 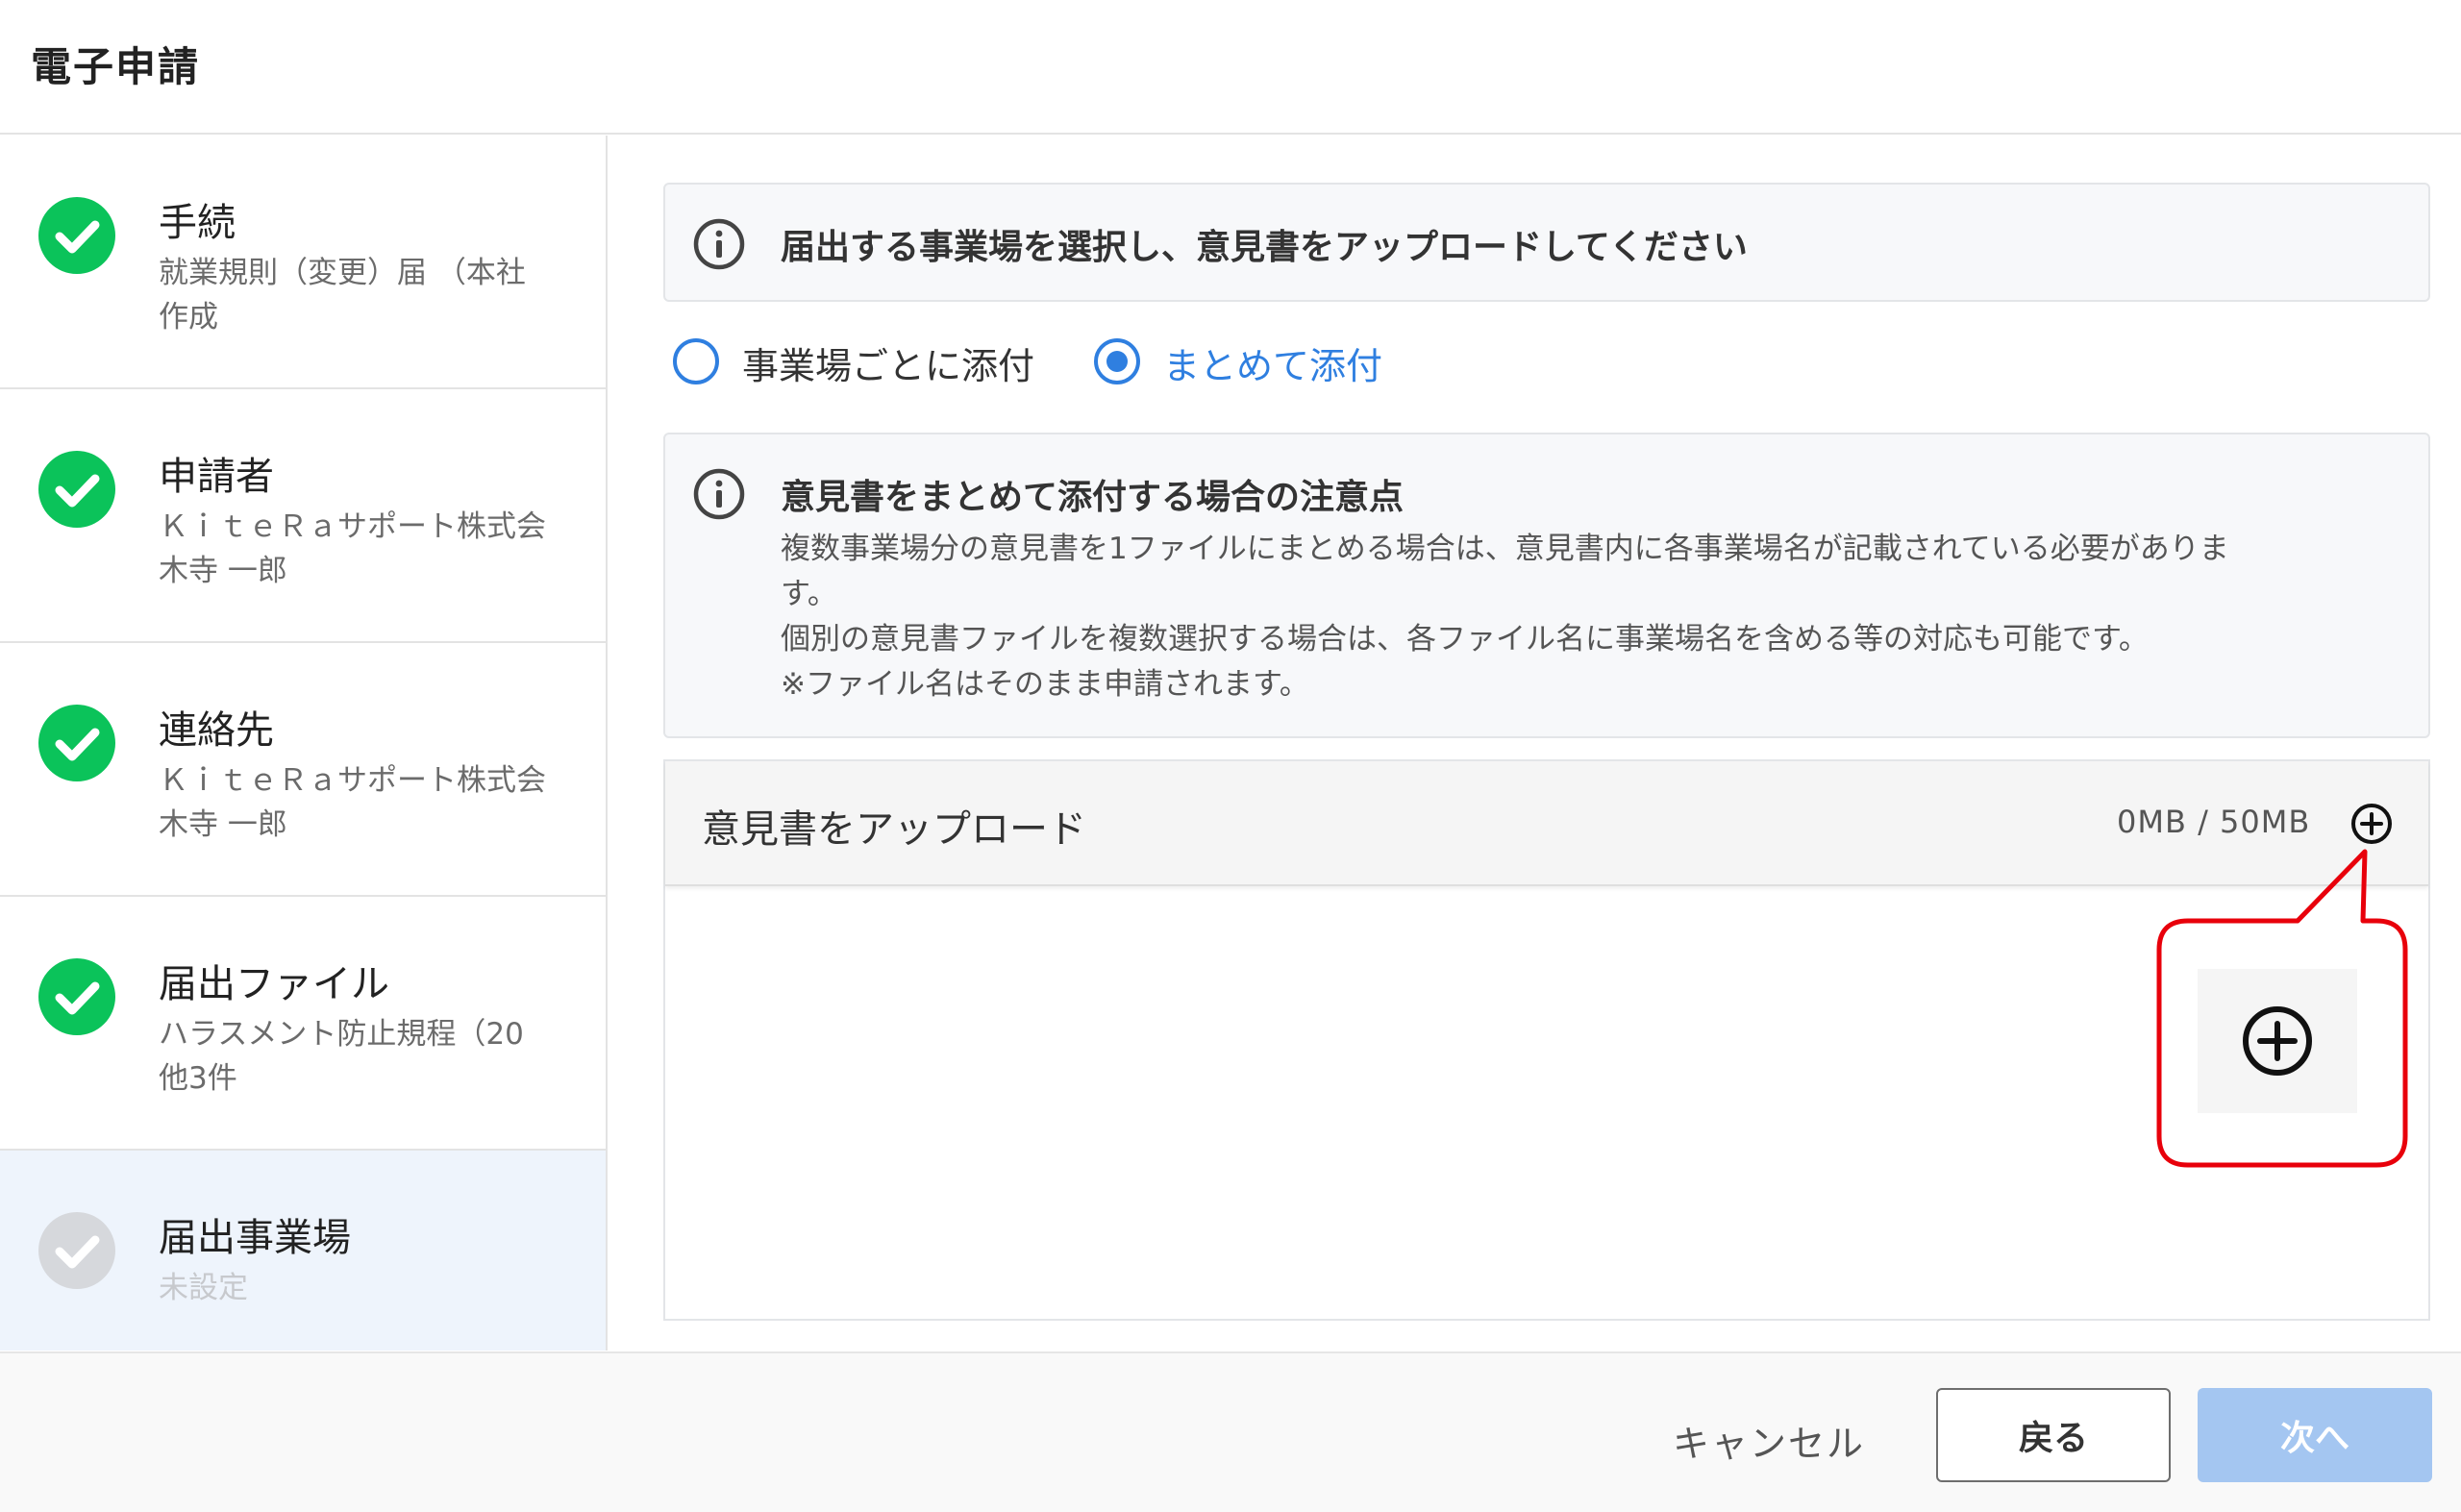 I want to click on dialog-title: 電子申請, so click(x=116, y=66).